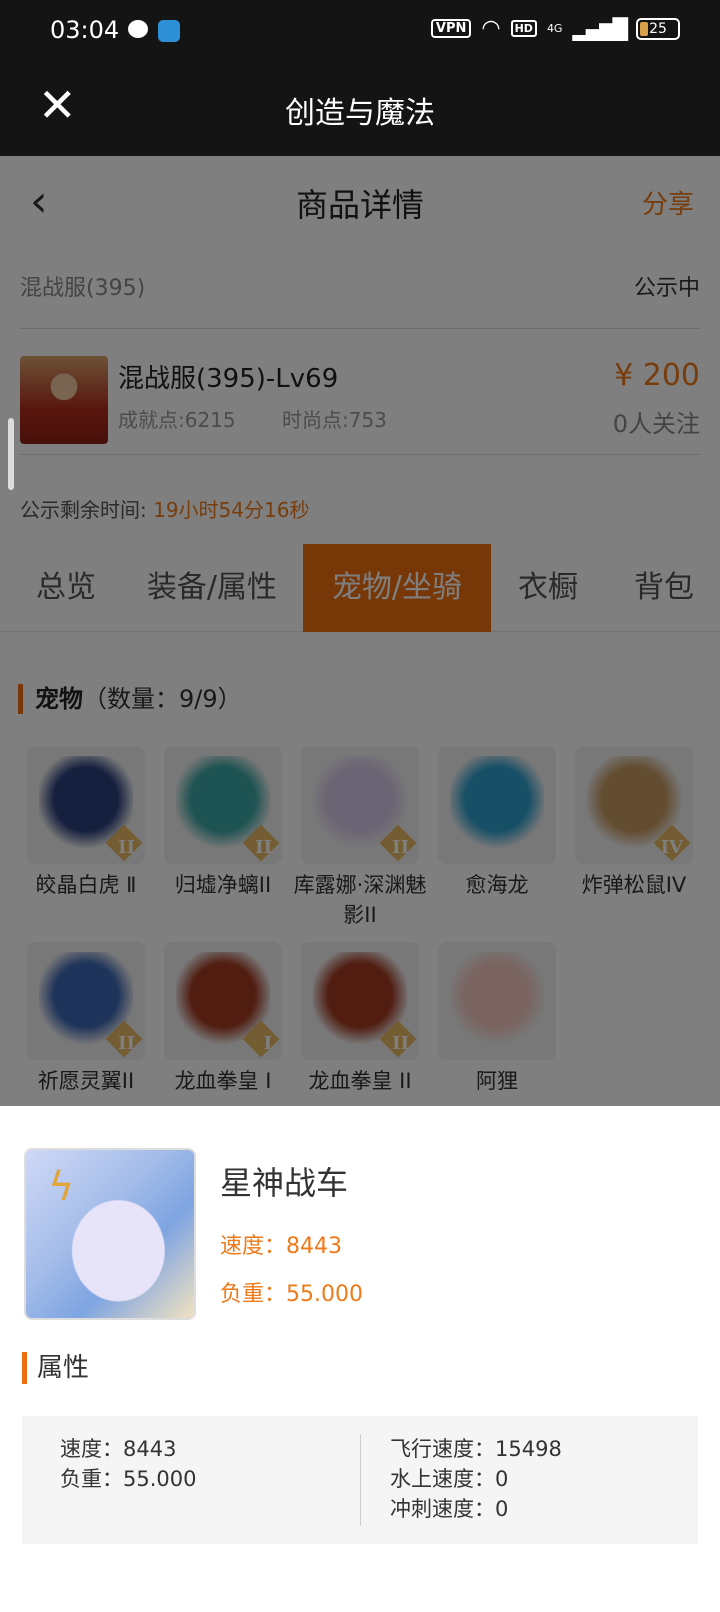 This screenshot has height=1612, width=720. I want to click on status-indicators: VPN ◠ HD 4G ▂▄▆█ 25, so click(555, 28).